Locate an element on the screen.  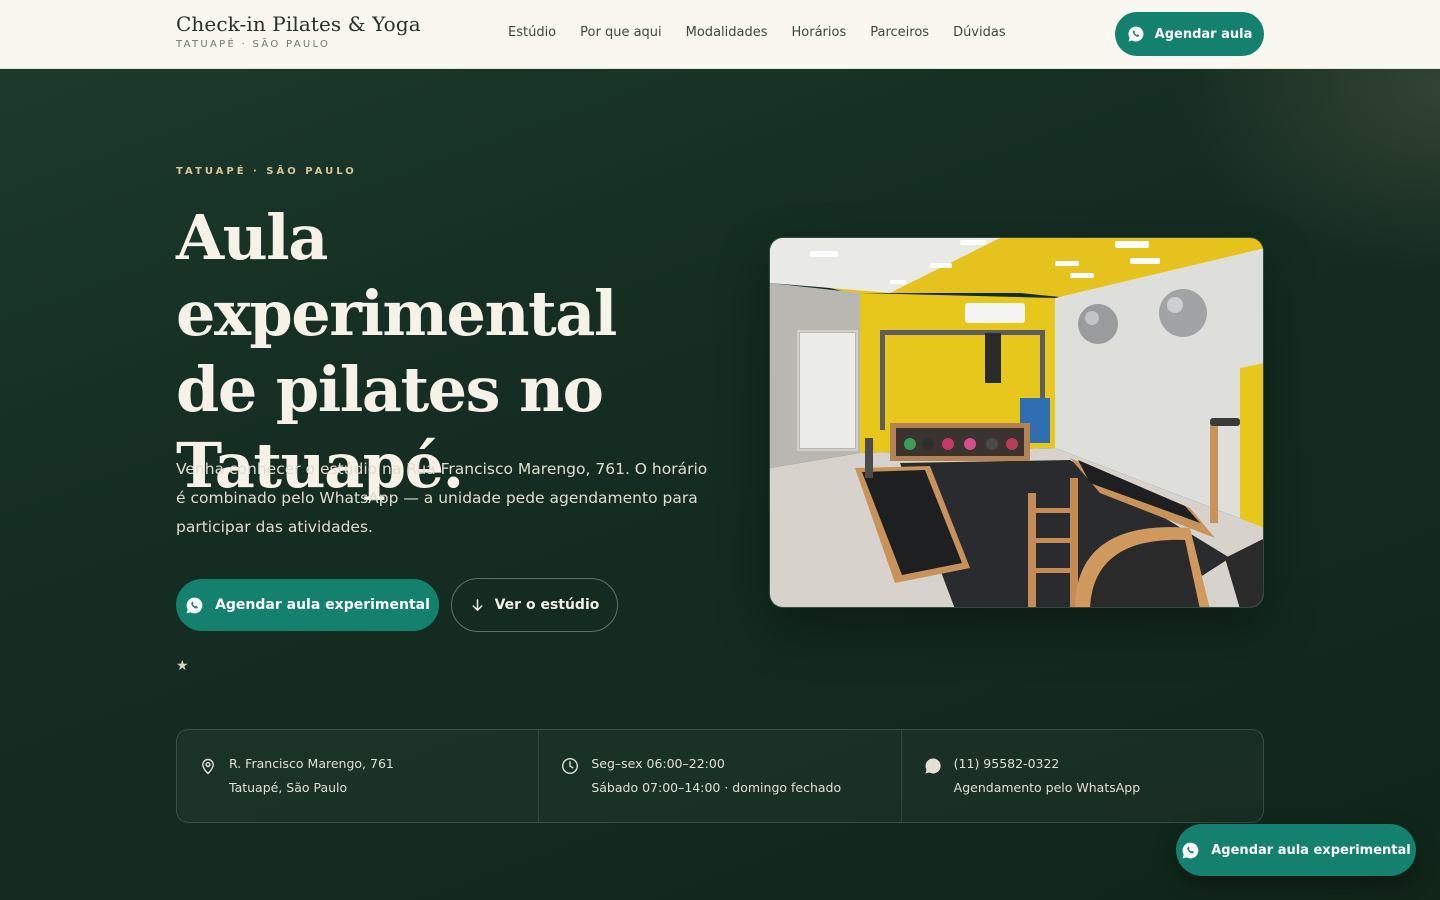
floating-schedule-button: Agendar aula experimental is located at coordinates (1296, 850).